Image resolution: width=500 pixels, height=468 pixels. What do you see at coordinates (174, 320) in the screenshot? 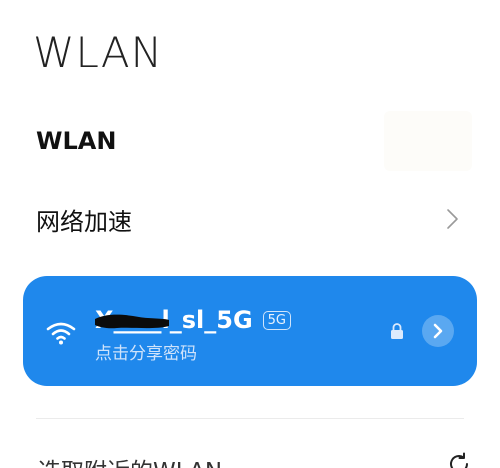
I see `network-name-wrap: X____l_sl_5G` at bounding box center [174, 320].